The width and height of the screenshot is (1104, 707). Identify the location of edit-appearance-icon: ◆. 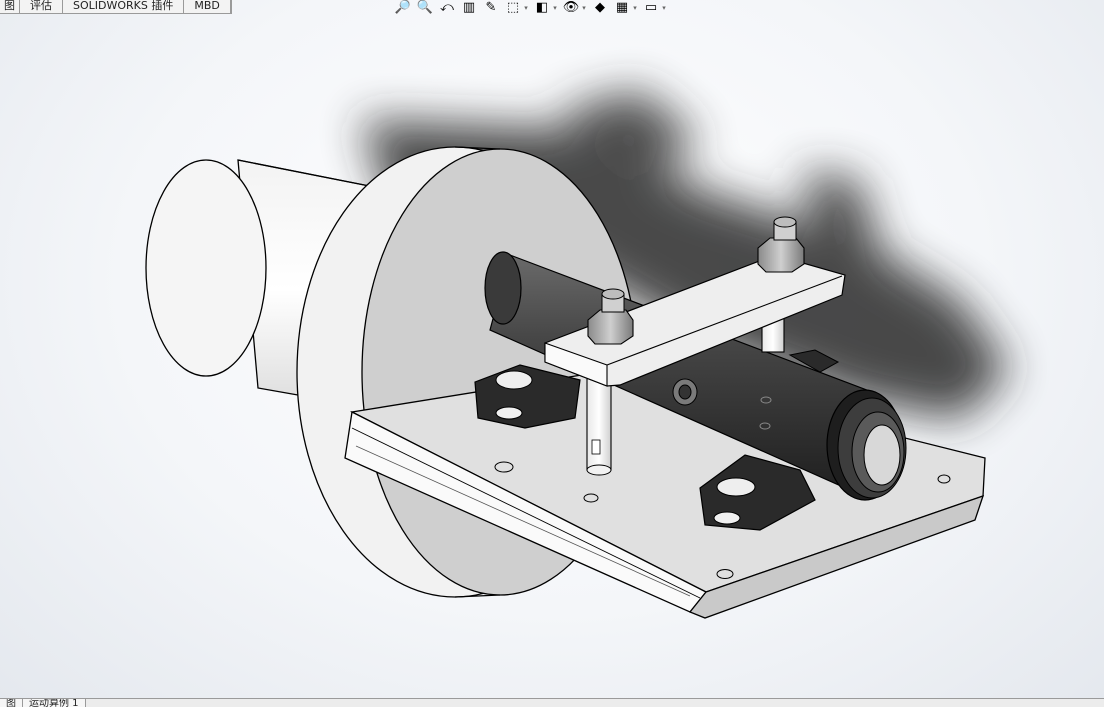
(600, 8).